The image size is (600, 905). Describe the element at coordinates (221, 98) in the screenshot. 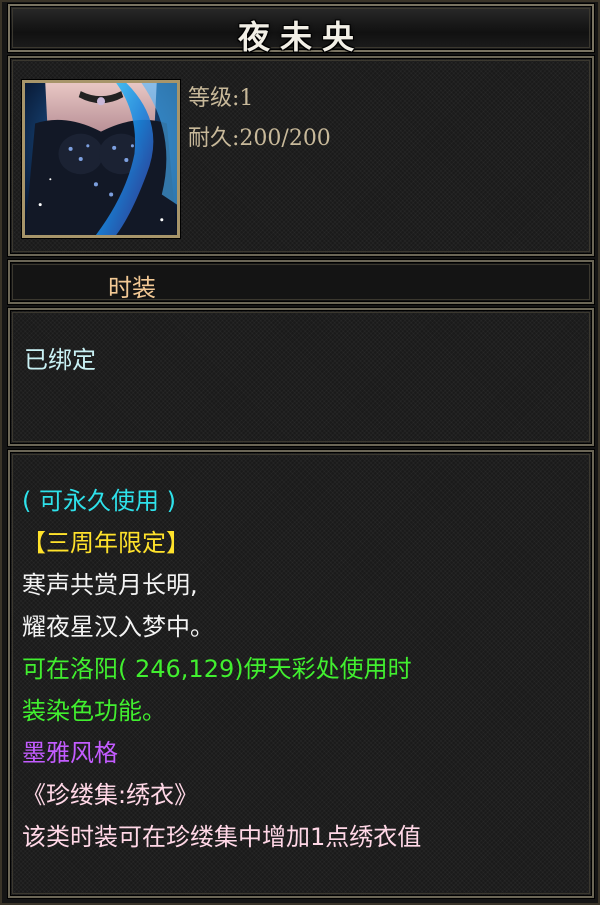

I see `item-level: 等级:1` at that location.